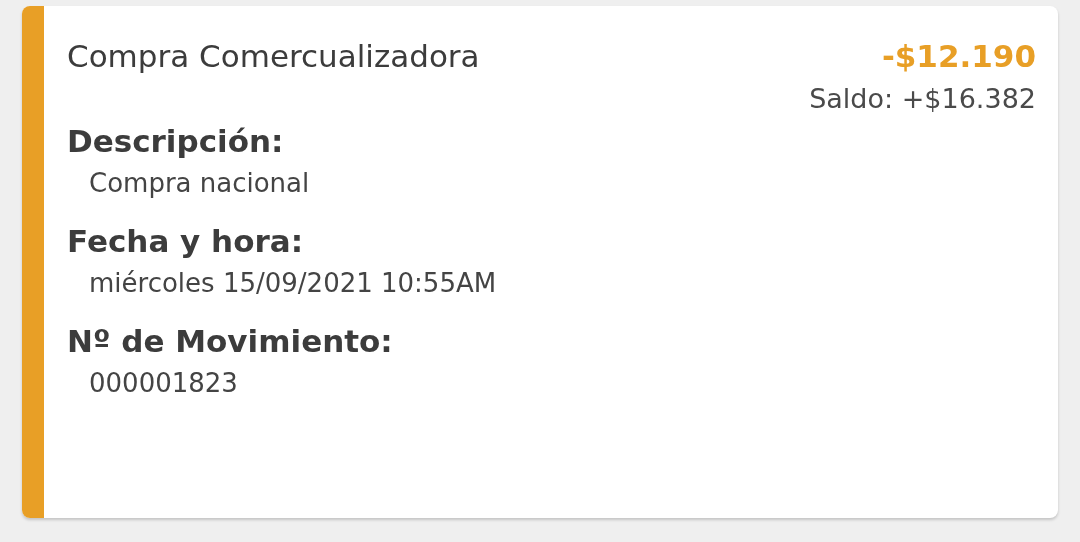 Image resolution: width=1080 pixels, height=542 pixels. Describe the element at coordinates (175, 141) in the screenshot. I see `field-label: Descripción:` at that location.